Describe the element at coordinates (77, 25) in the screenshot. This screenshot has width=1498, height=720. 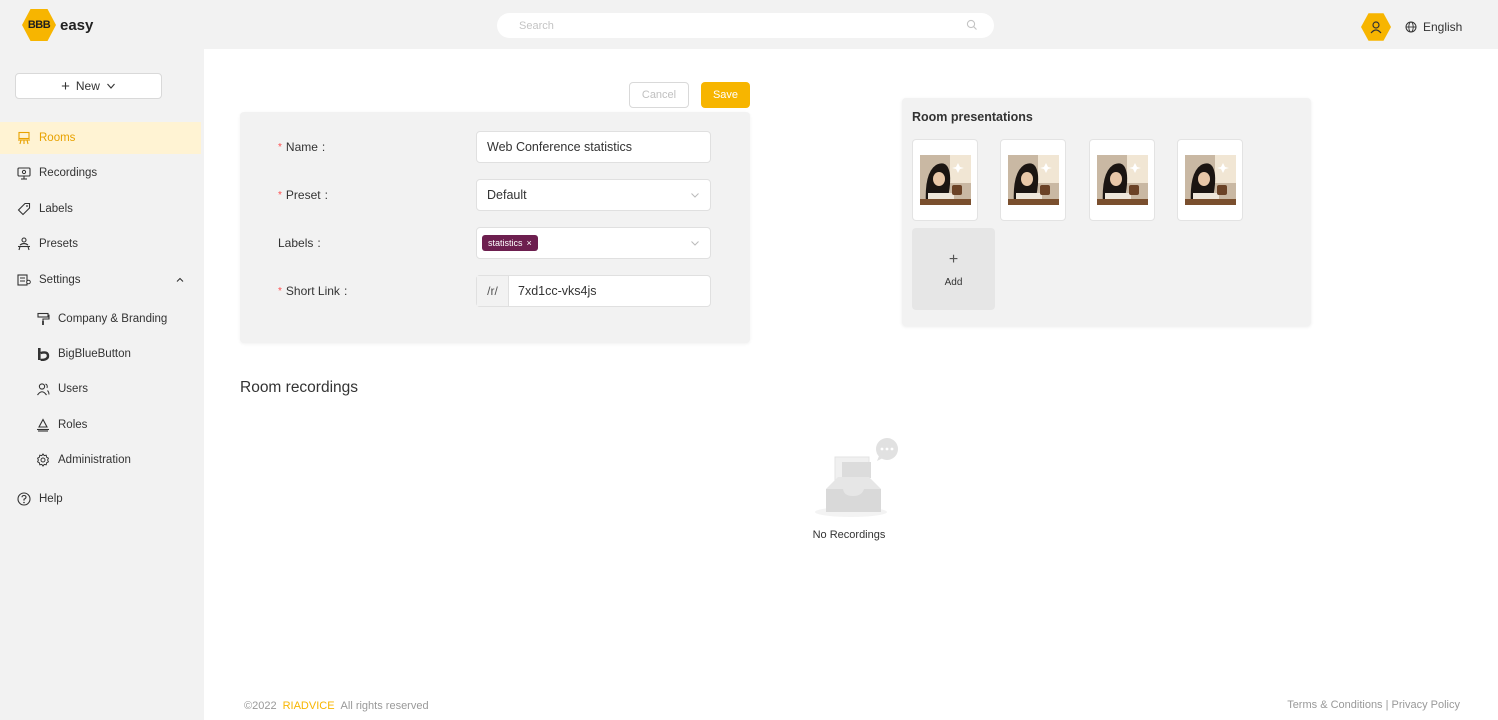
I see `logo-text: easy` at that location.